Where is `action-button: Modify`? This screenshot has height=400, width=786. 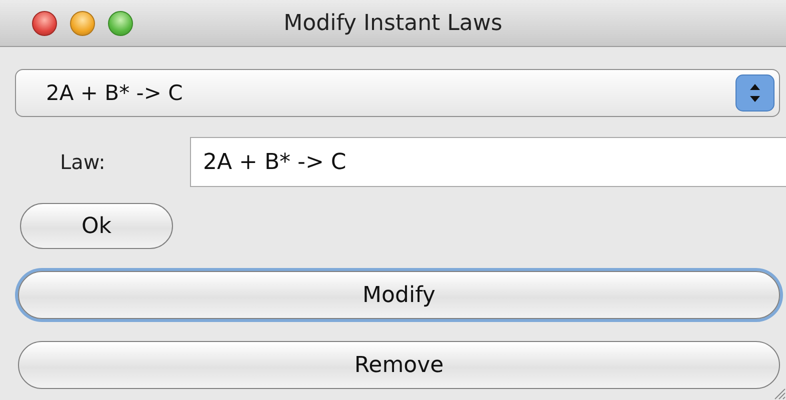 action-button: Modify is located at coordinates (399, 295).